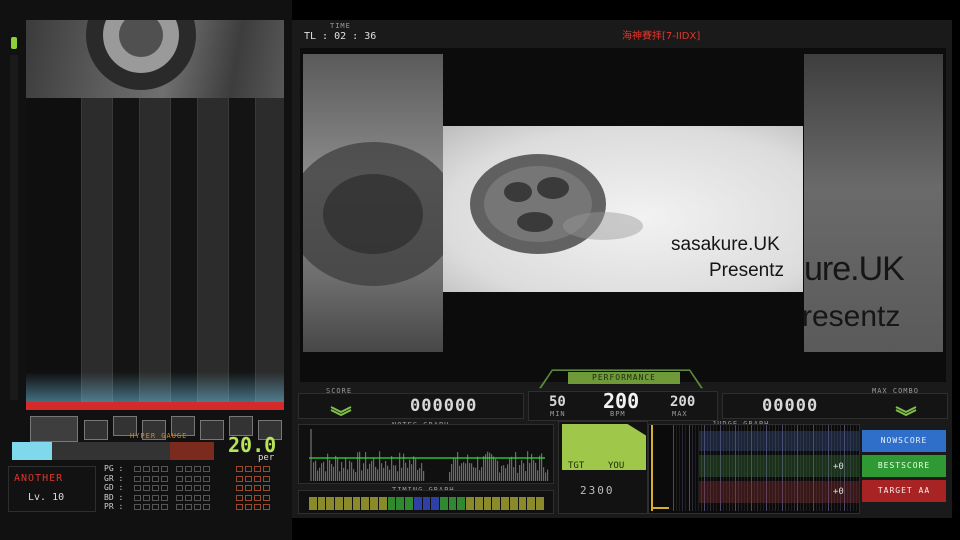  I want to click on side-credit-line2: resentz, so click(852, 316).